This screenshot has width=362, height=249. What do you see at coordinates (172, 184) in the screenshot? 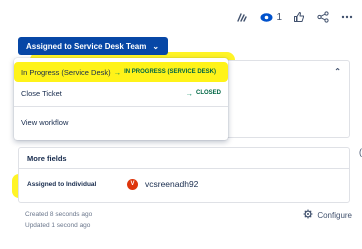
I see `assignee-name: vcsreenadh92` at bounding box center [172, 184].